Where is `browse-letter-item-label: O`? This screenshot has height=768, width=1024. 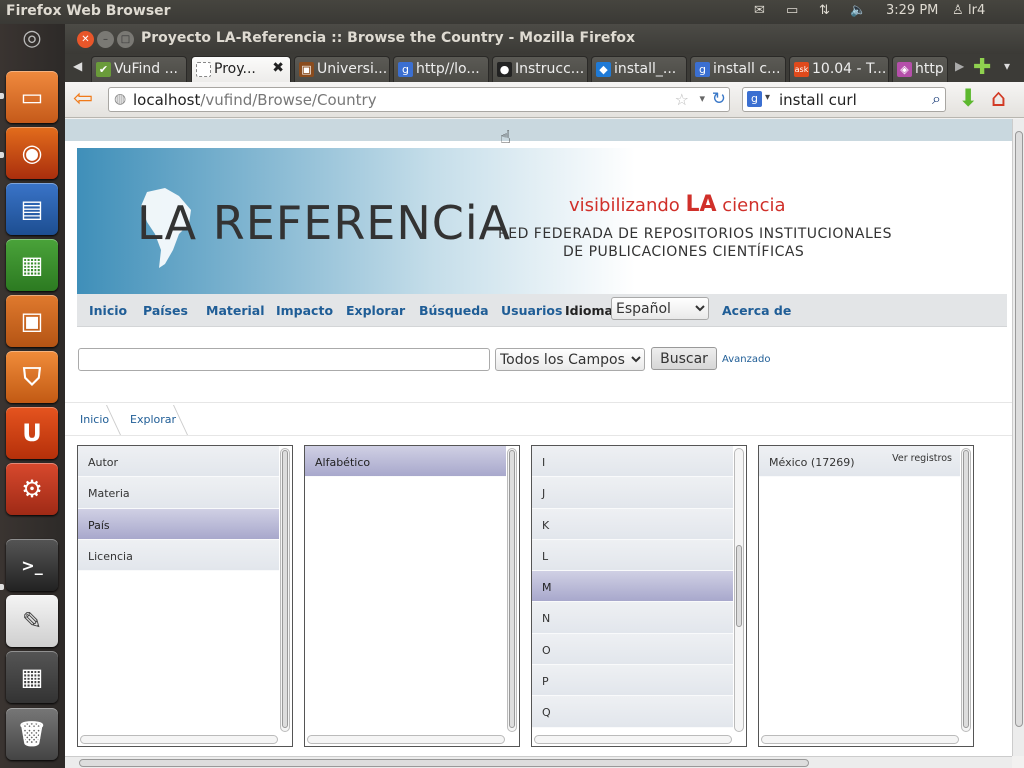
browse-letter-item-label: O is located at coordinates (546, 650).